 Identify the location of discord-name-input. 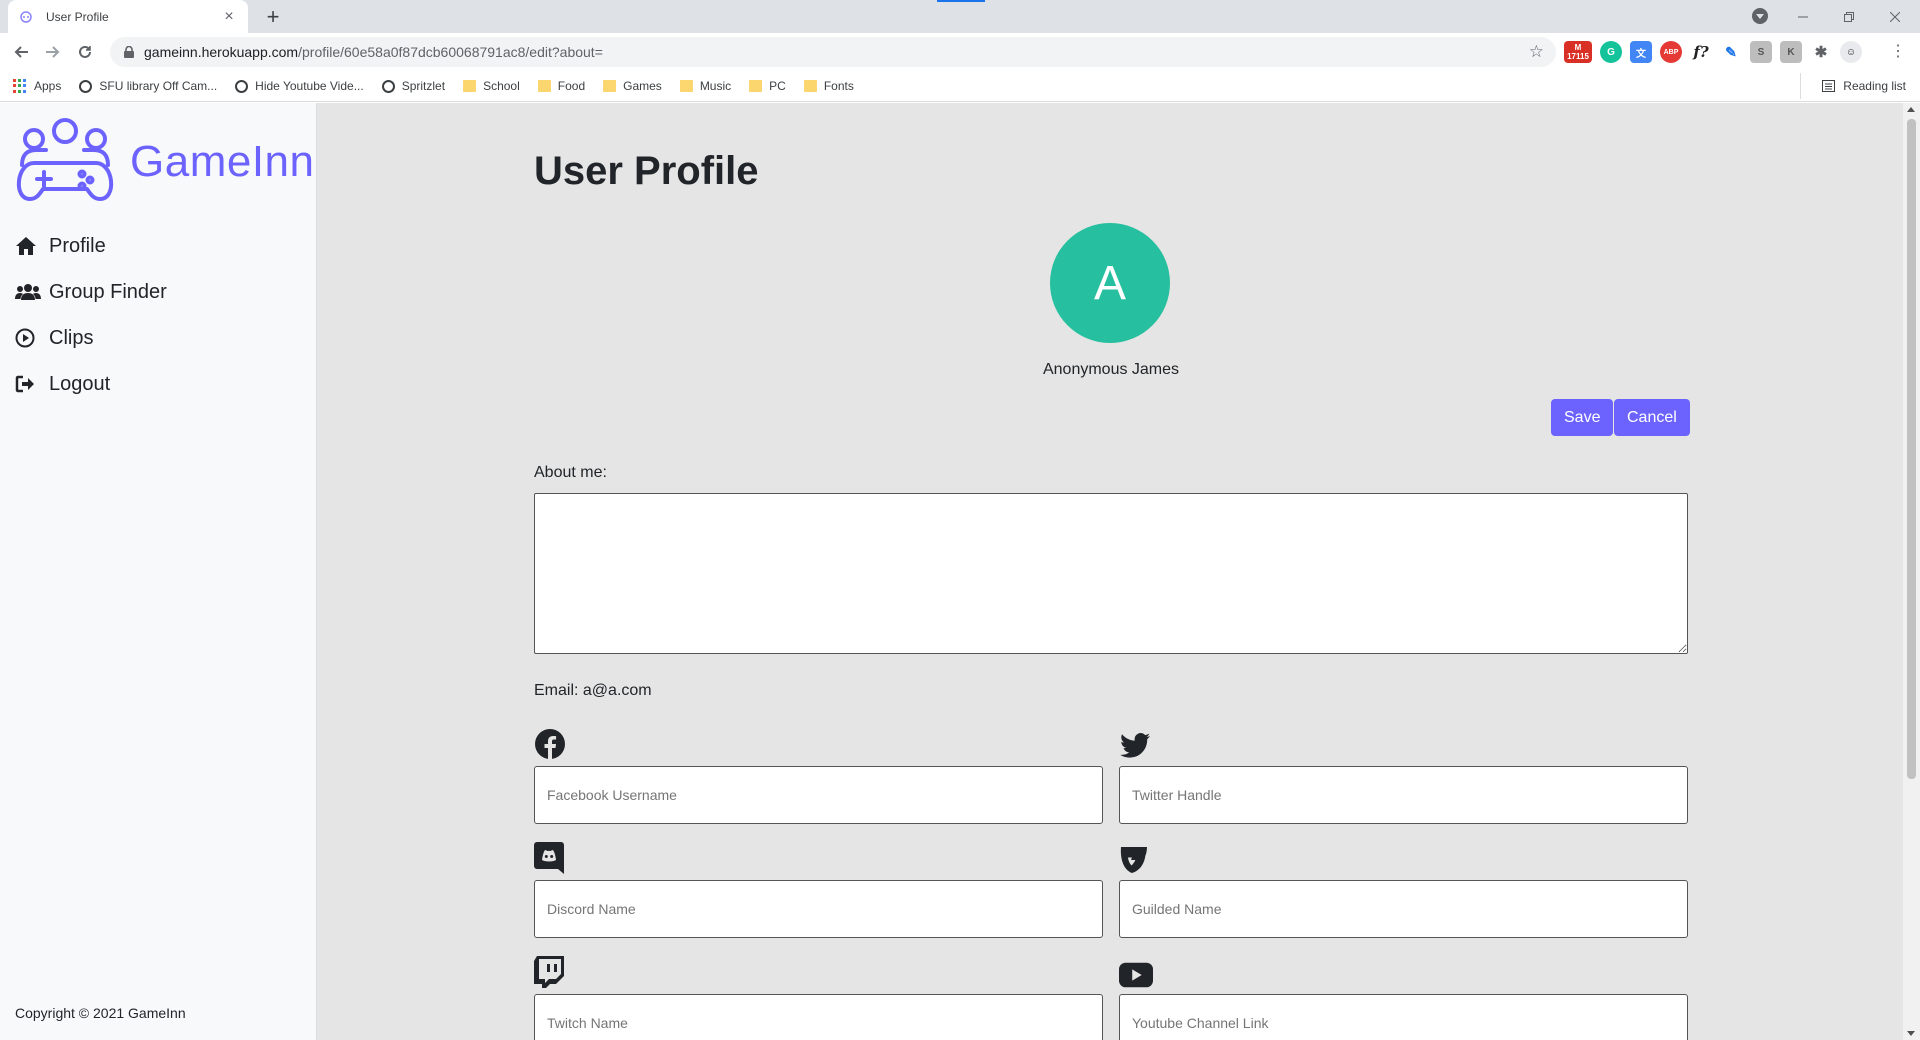
(818, 909).